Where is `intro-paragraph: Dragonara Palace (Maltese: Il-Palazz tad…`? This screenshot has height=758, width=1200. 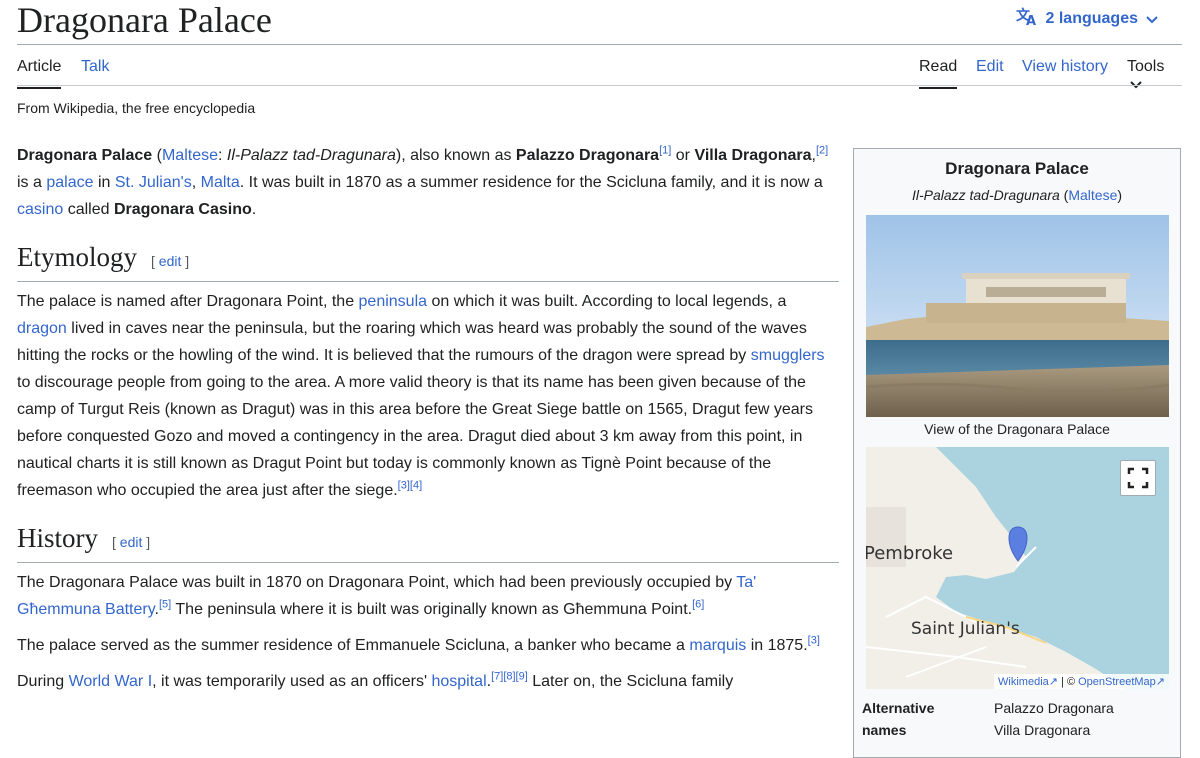 intro-paragraph: Dragonara Palace (Maltese: Il-Palazz tad… is located at coordinates (428, 182).